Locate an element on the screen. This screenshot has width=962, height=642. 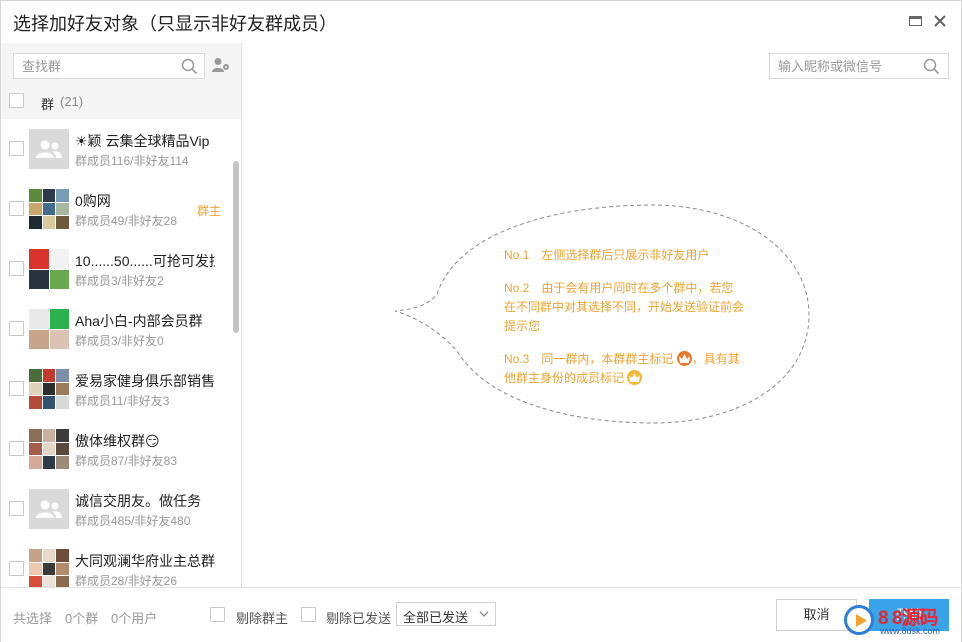
group-item: 傲体维权群😏 群成员87/非好友83 is located at coordinates (121, 449).